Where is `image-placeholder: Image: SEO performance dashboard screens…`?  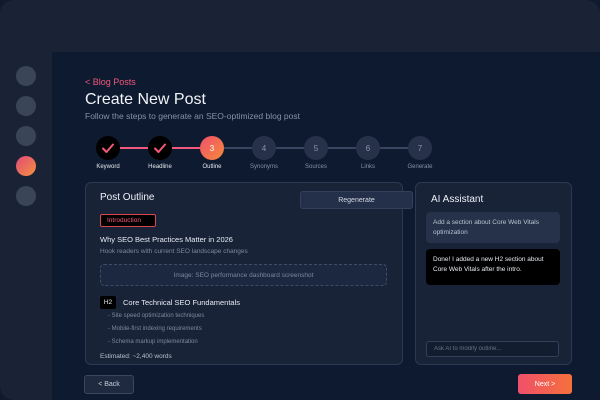 image-placeholder: Image: SEO performance dashboard screens… is located at coordinates (243, 275).